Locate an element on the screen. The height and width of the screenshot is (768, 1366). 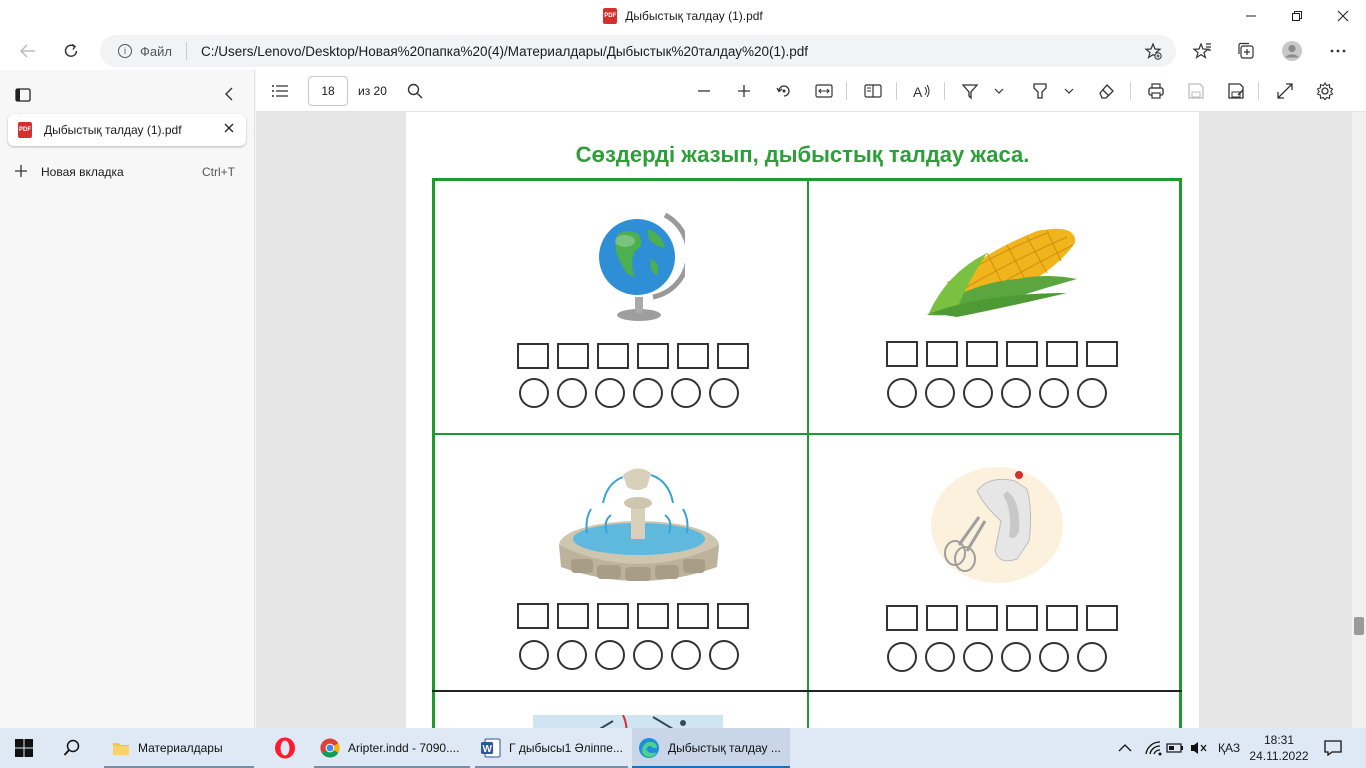
highlight-options-button is located at coordinates (1069, 91).